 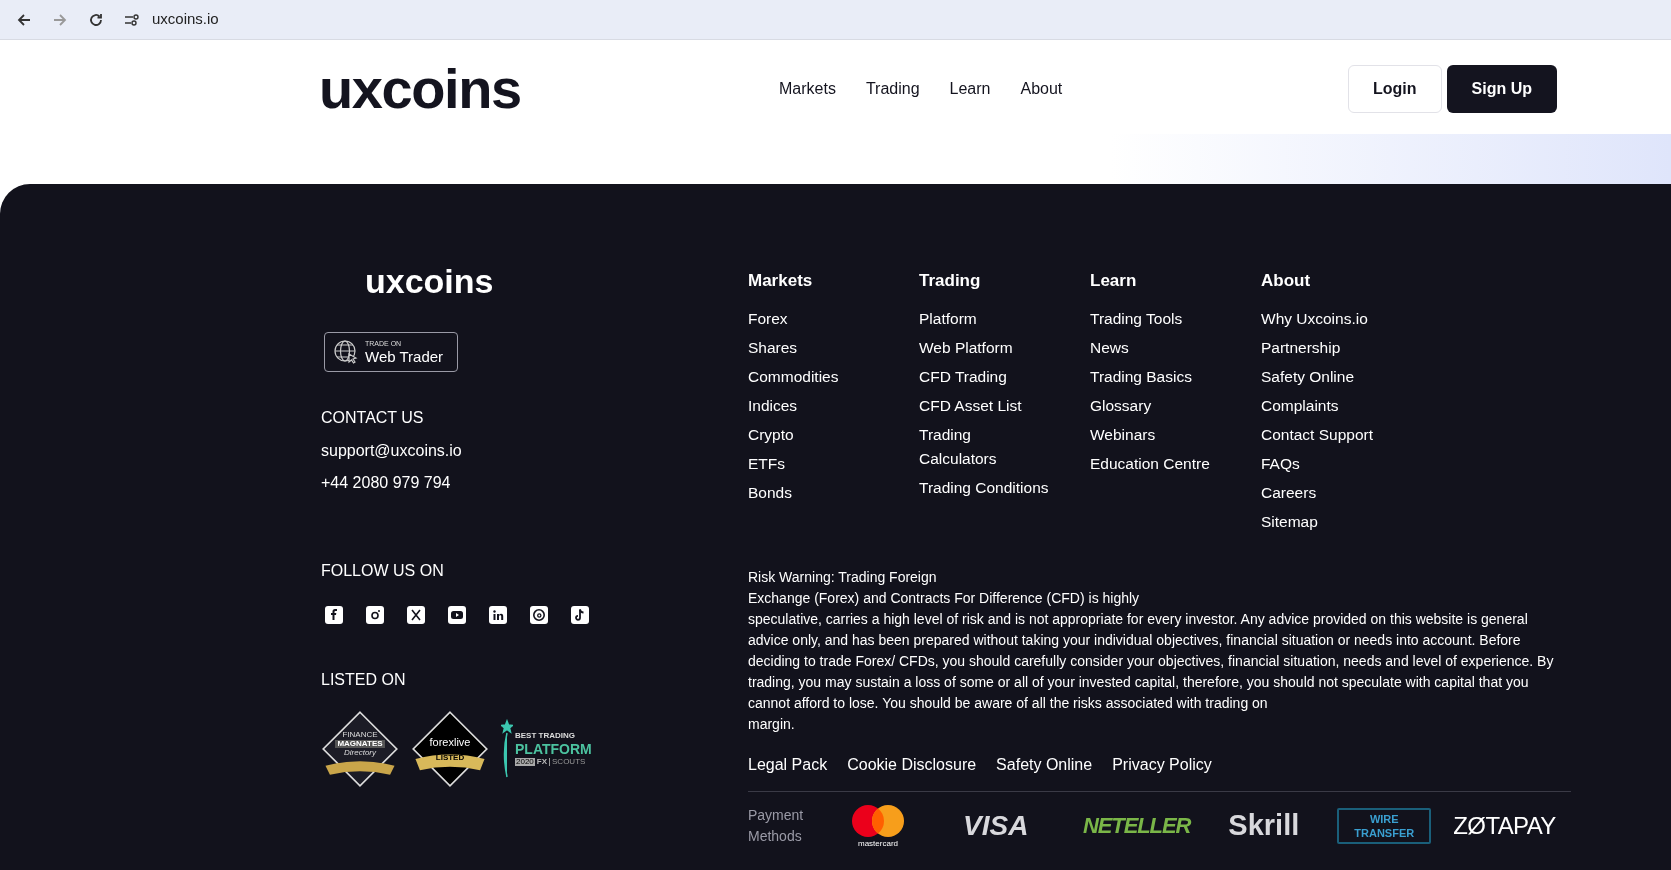 I want to click on badge-text: LISTED, so click(x=450, y=757).